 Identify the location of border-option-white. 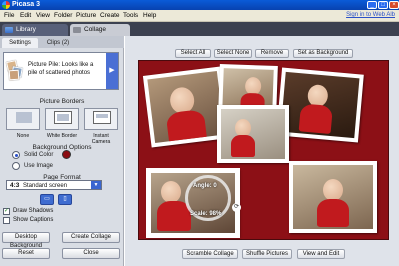
(62, 119).